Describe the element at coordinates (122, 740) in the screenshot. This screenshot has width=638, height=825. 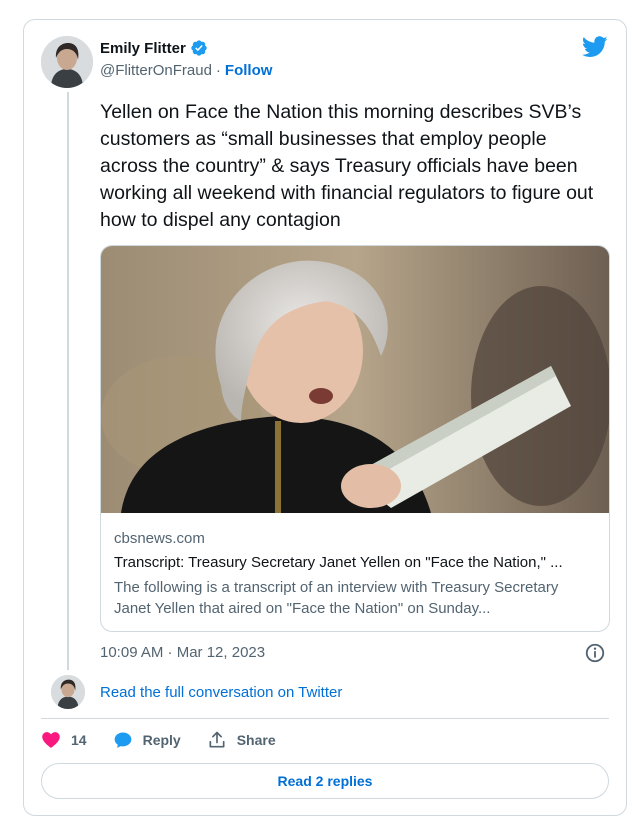
I see `reply-bubble-icon` at that location.